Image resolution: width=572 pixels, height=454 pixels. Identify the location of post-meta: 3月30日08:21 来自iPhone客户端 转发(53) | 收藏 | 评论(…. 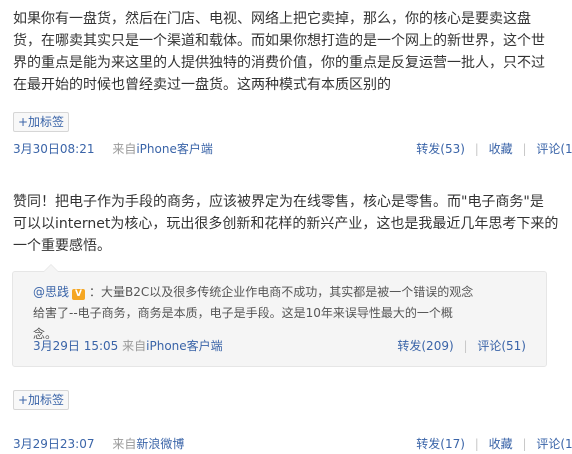
(292, 149).